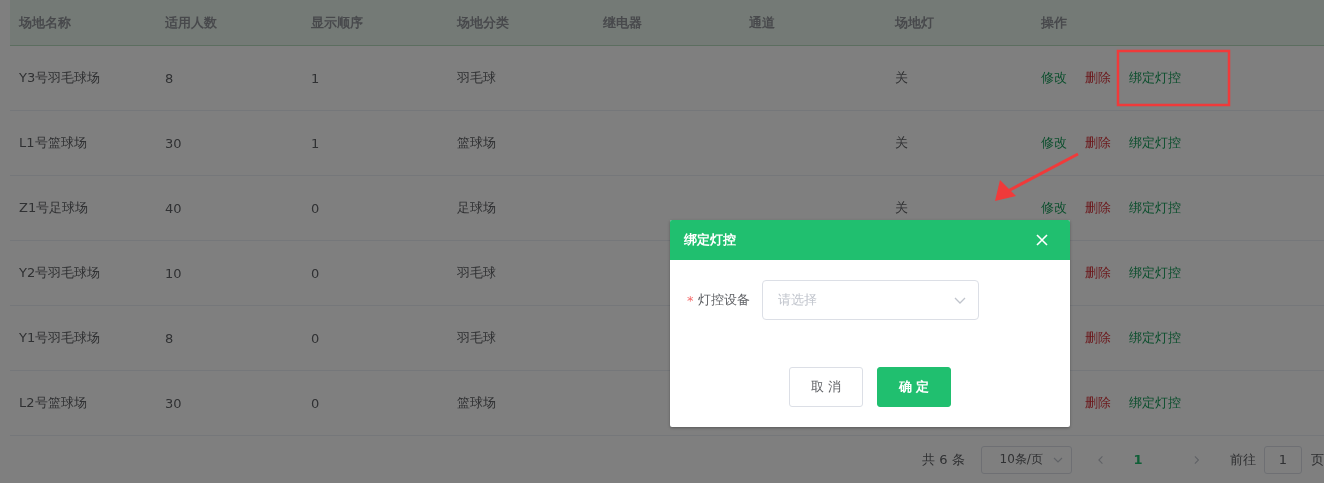 This screenshot has width=1324, height=483. Describe the element at coordinates (1197, 459) in the screenshot. I see `next-page-icon` at that location.